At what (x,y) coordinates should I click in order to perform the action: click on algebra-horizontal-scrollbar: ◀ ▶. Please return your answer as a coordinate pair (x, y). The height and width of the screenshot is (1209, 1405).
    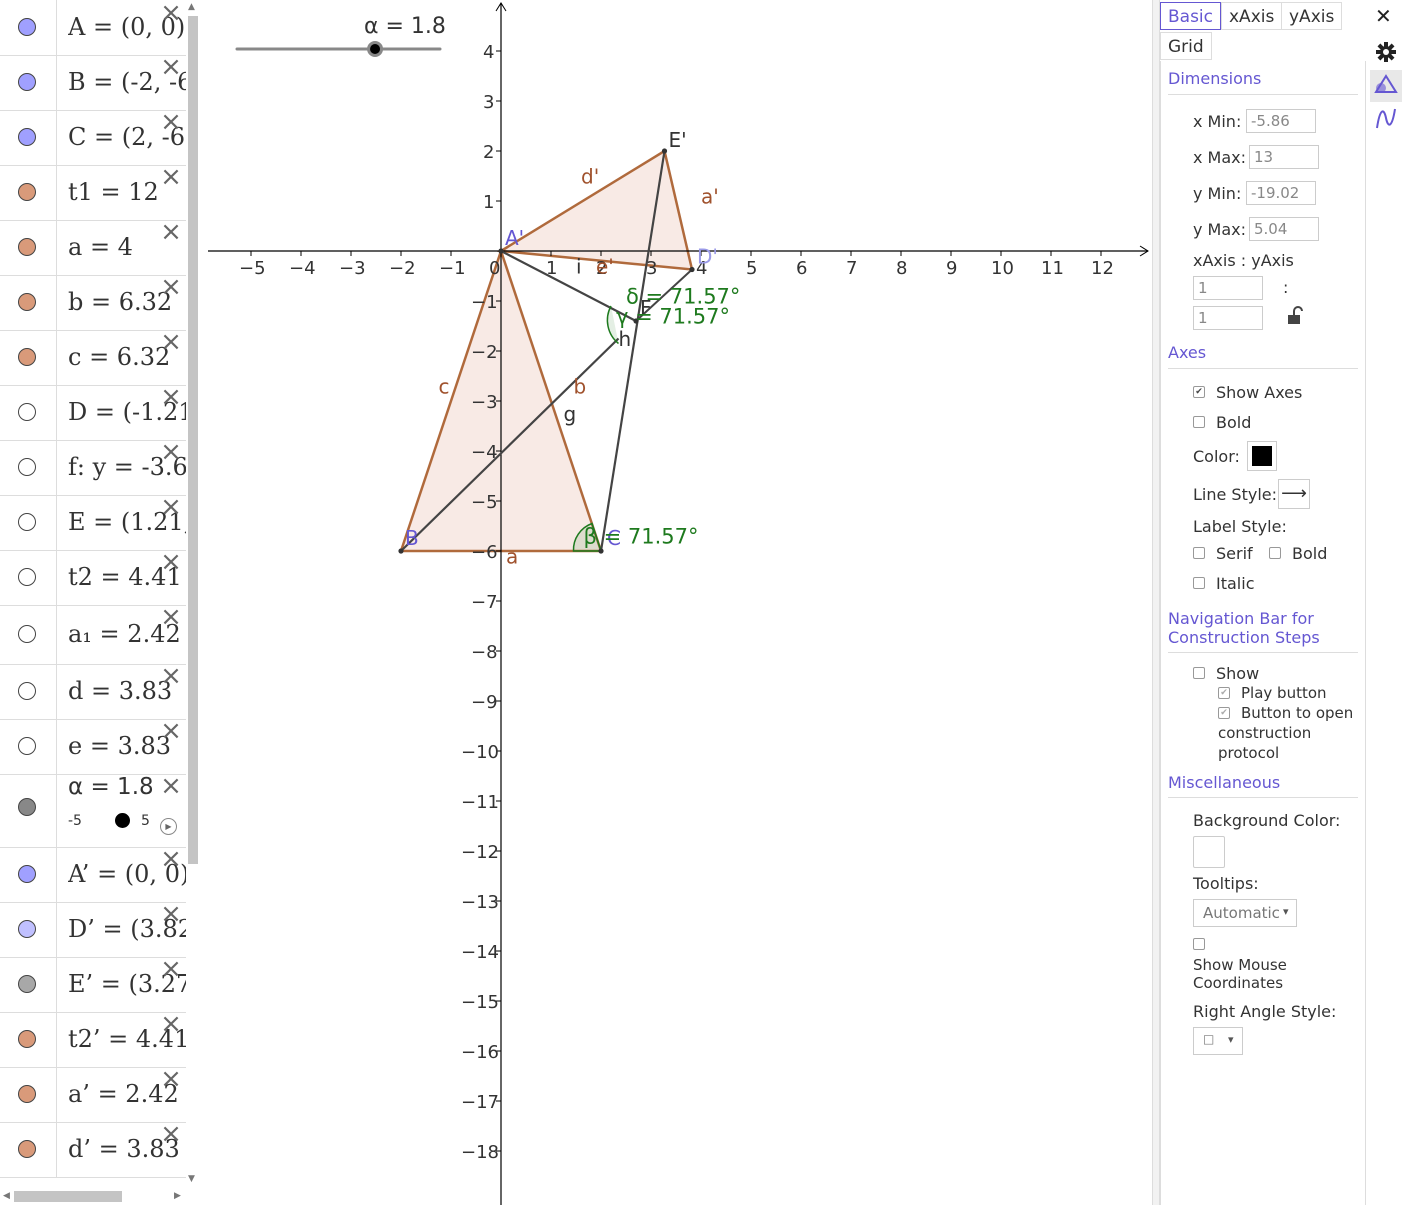
    Looking at the image, I should click on (93, 1196).